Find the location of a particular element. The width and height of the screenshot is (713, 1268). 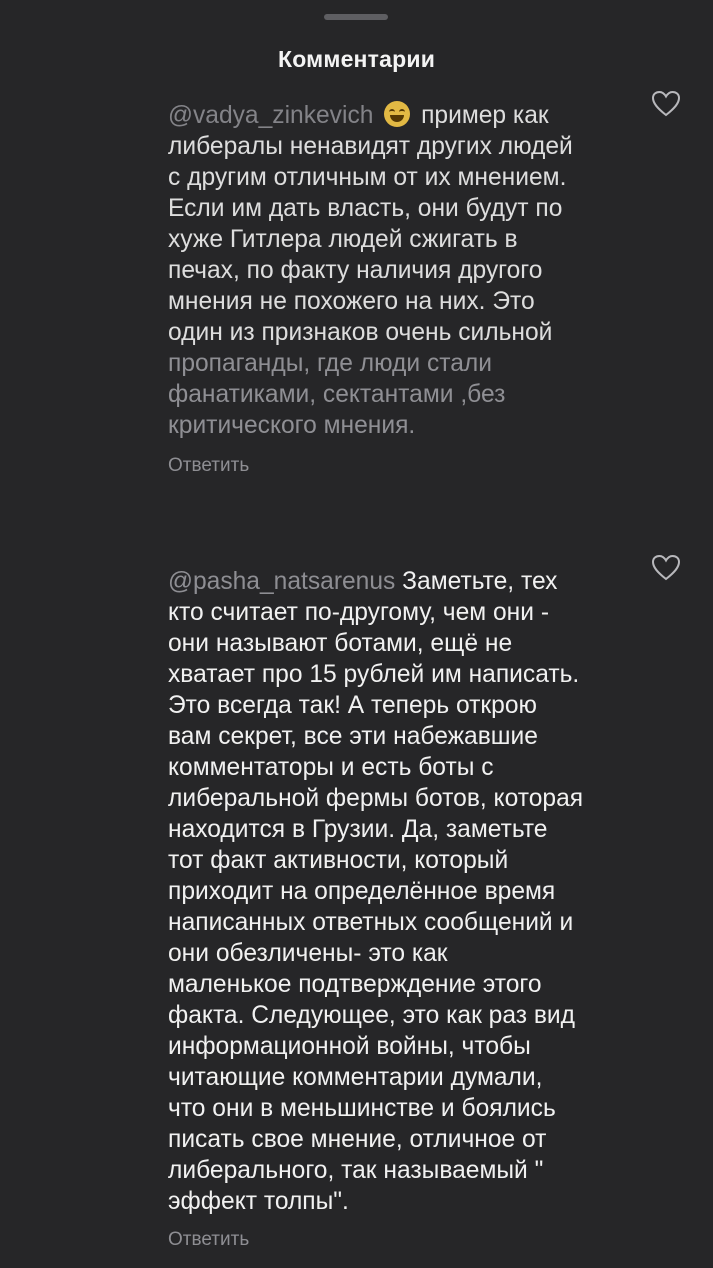

mention-link: @pasha_natsarenus is located at coordinates (281, 581).